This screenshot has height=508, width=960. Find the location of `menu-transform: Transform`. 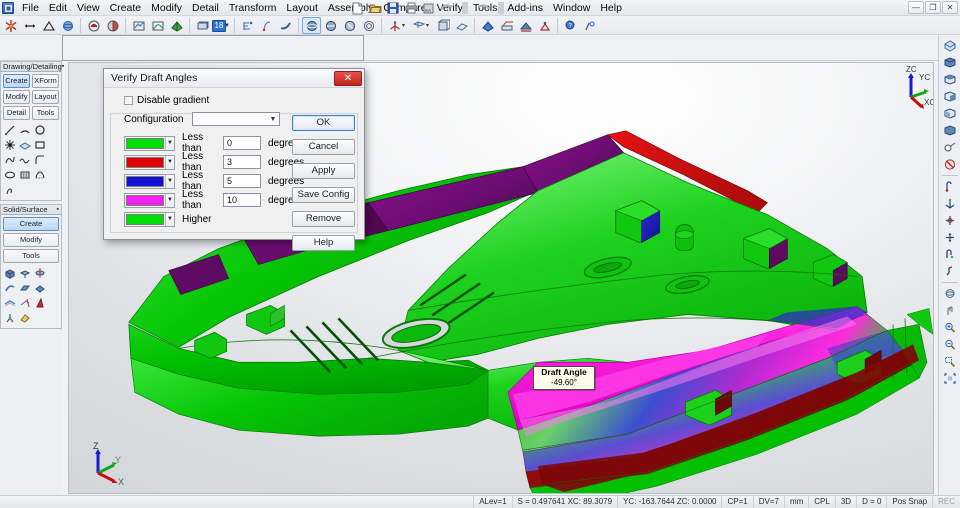

menu-transform: Transform is located at coordinates (252, 8).